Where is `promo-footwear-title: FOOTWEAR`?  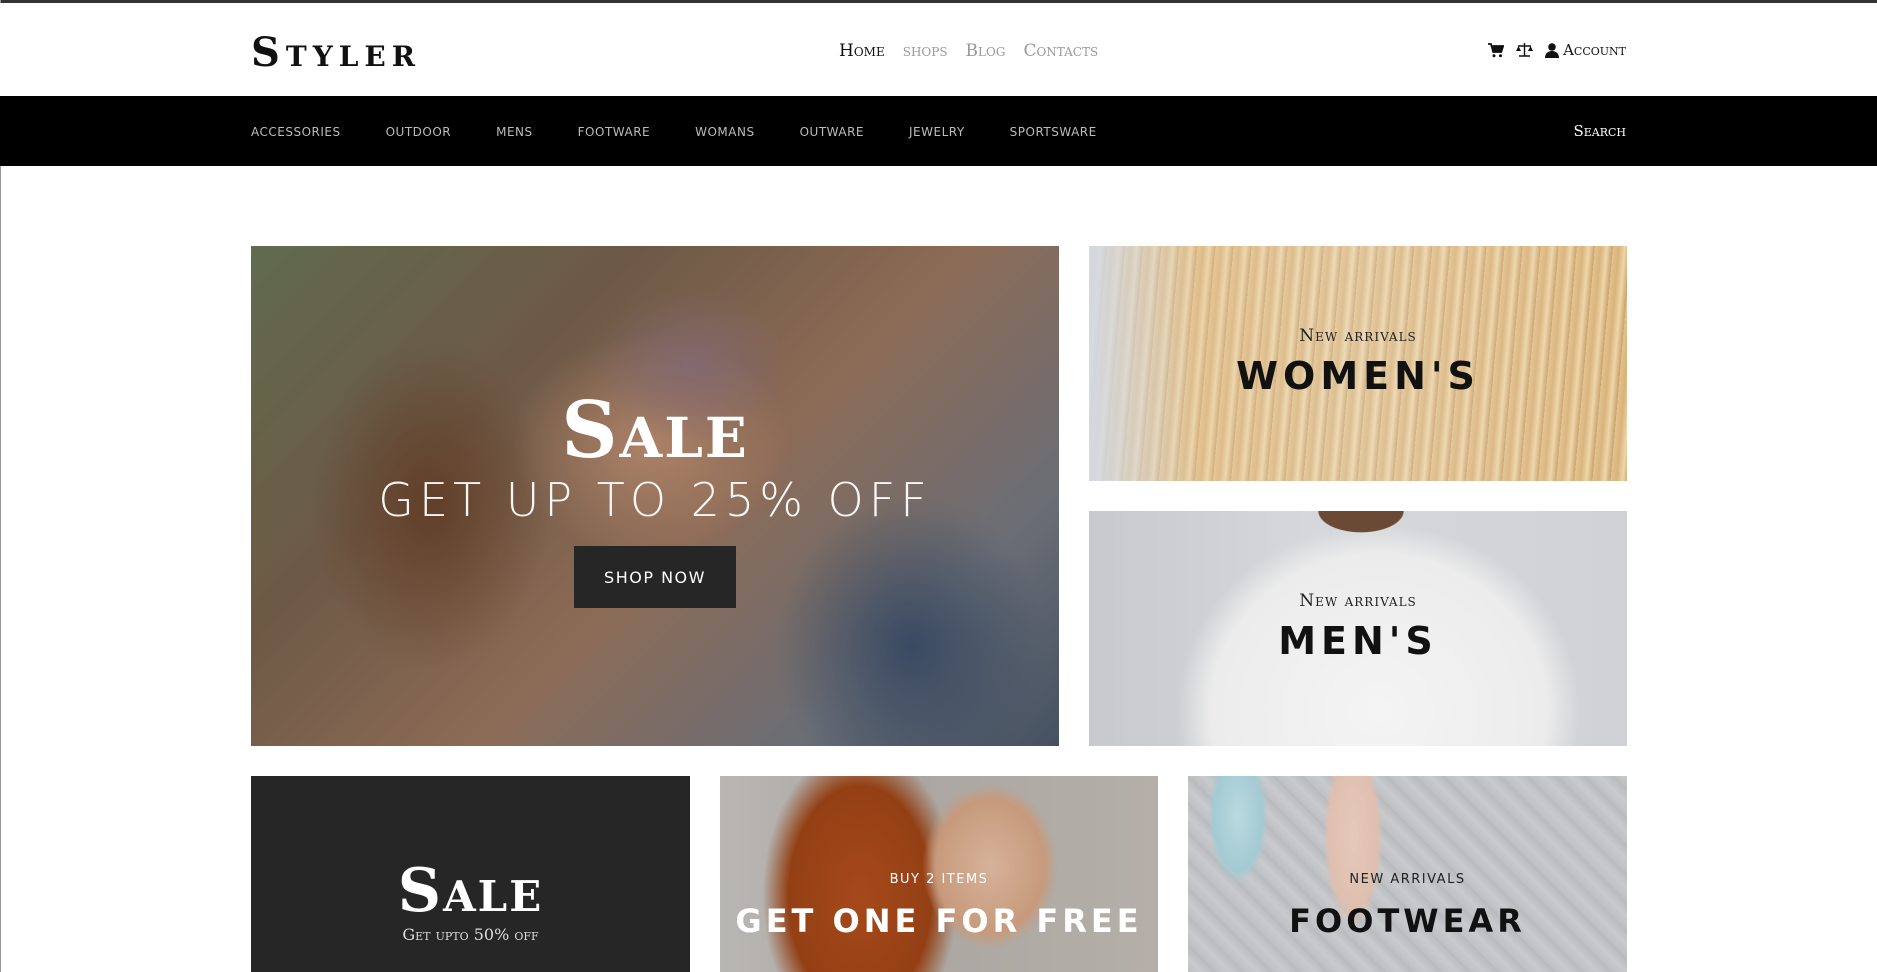
promo-footwear-title: FOOTWEAR is located at coordinates (1407, 921).